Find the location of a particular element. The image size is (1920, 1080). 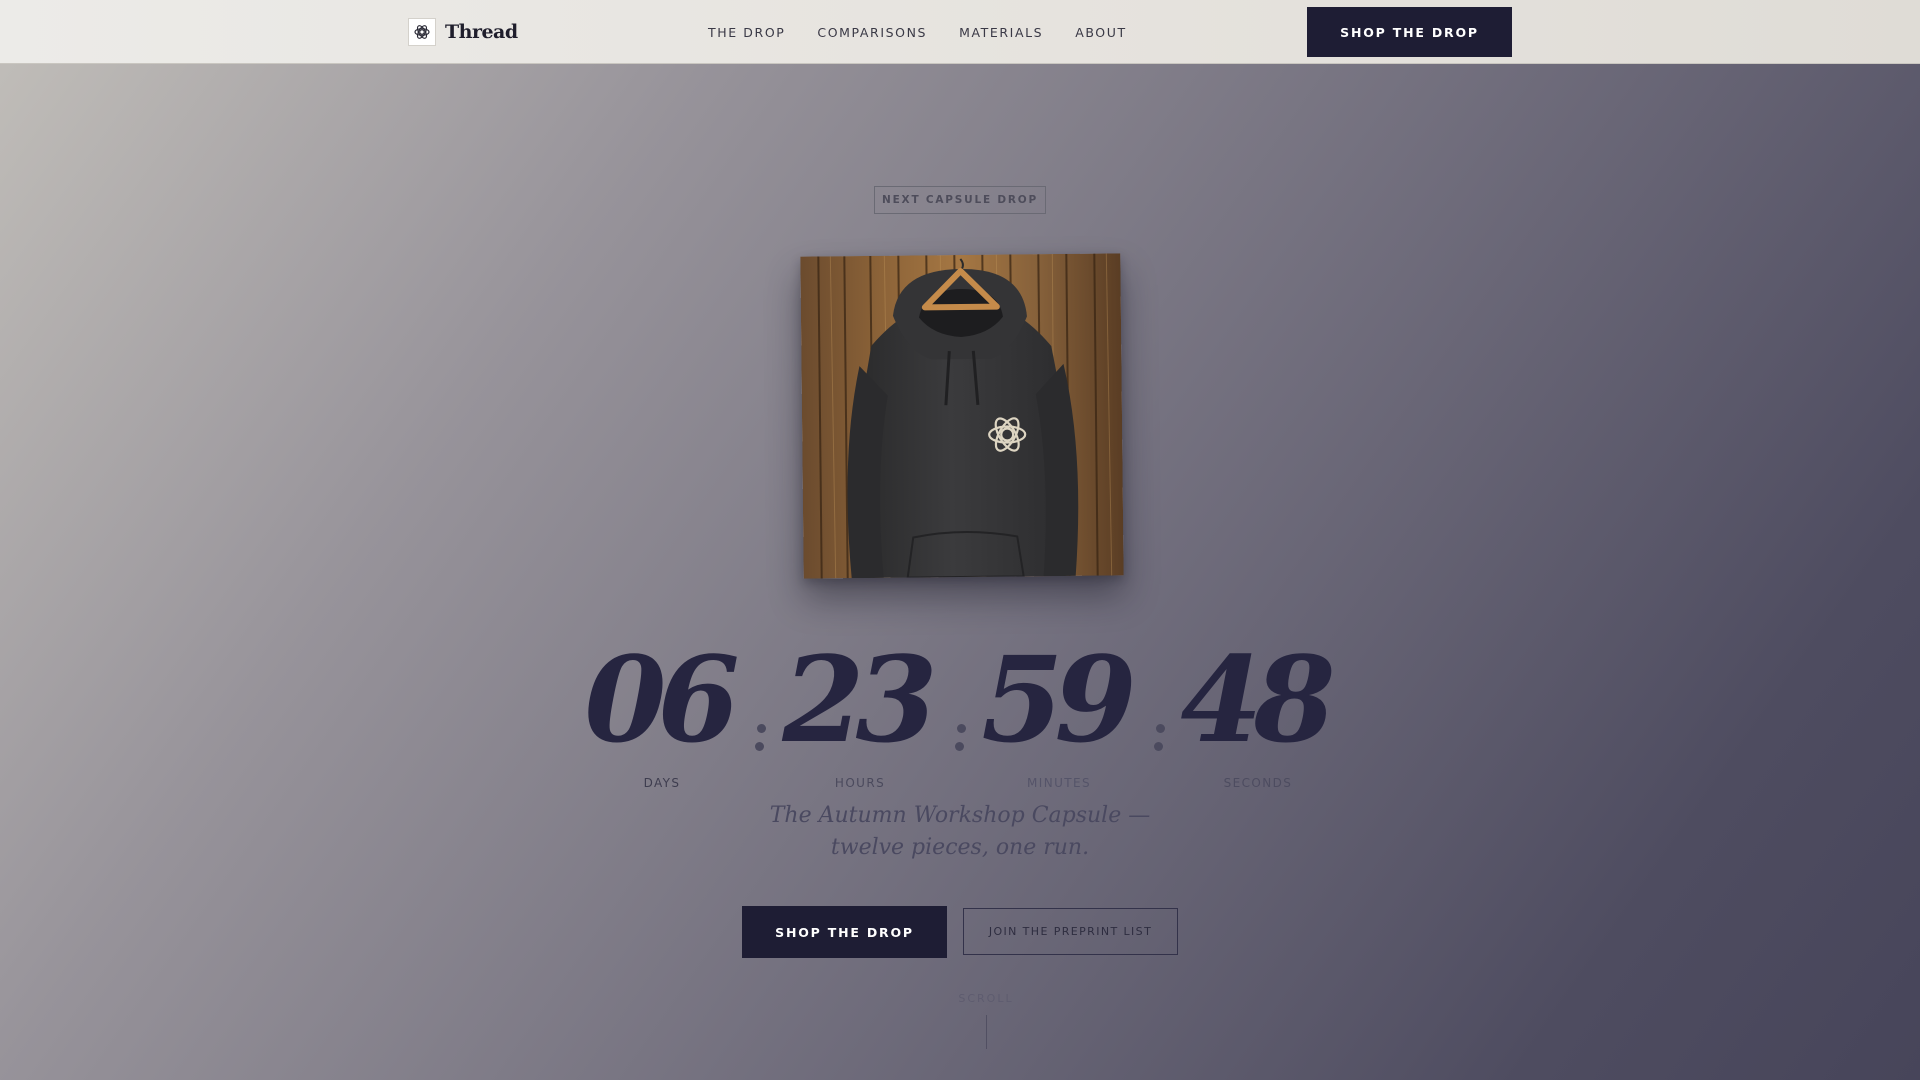

shop-the-drop-header-button: SHOP THE DROP is located at coordinates (1409, 32).